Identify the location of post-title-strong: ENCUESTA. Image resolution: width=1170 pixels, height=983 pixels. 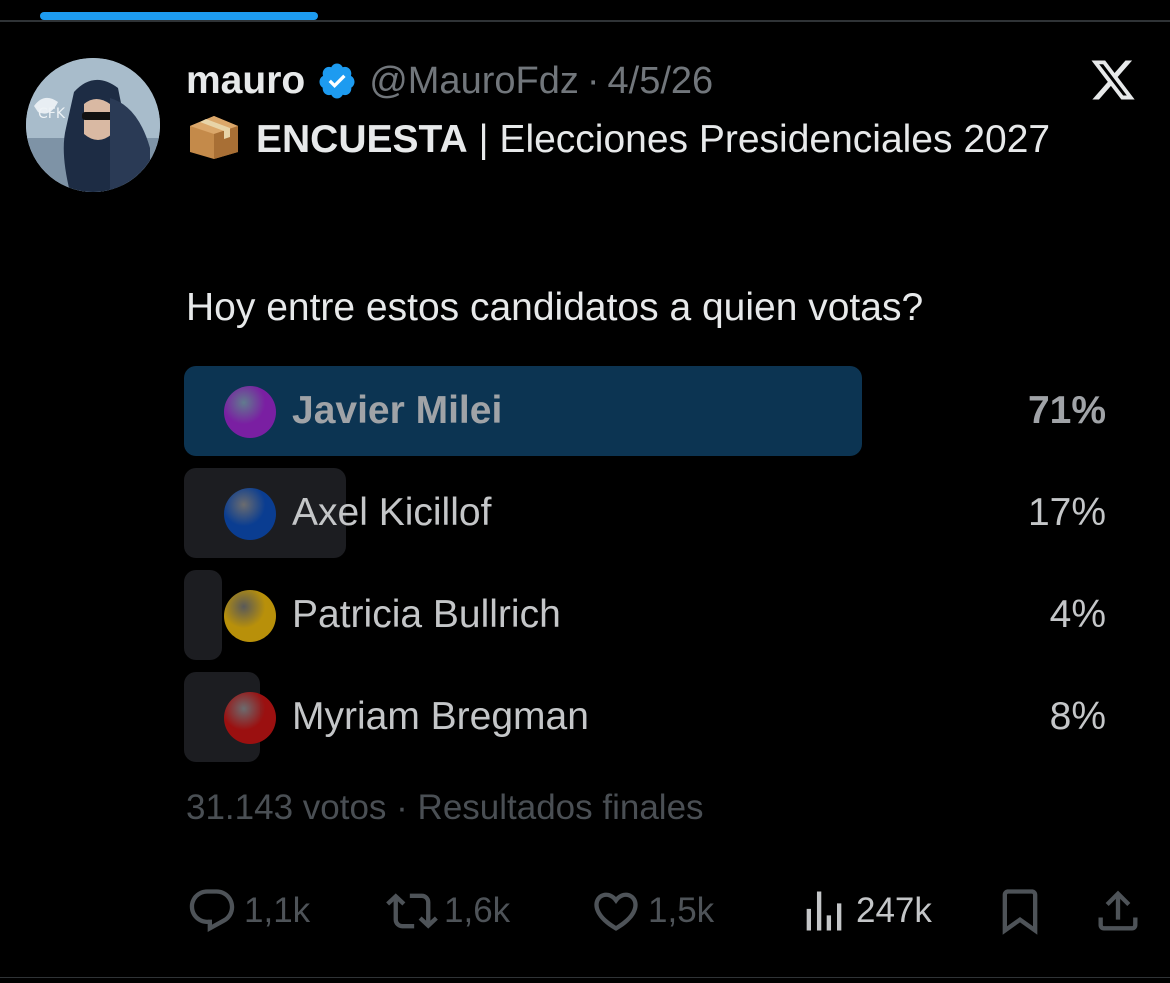
(362, 139).